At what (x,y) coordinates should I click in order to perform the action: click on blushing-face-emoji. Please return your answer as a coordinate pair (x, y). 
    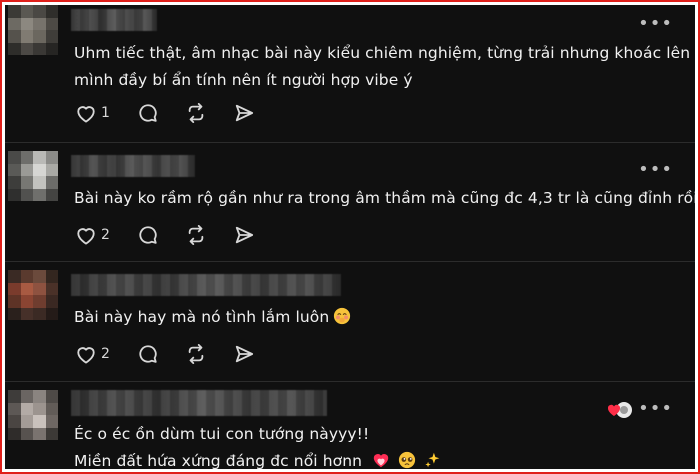
    Looking at the image, I should click on (342, 320).